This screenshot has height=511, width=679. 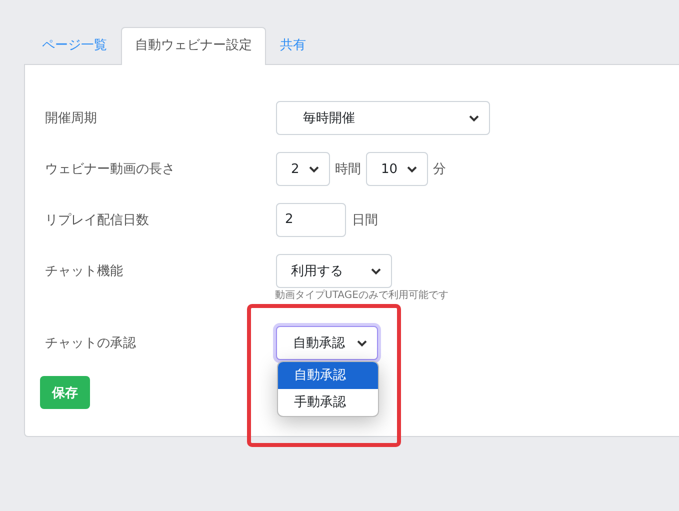 What do you see at coordinates (90, 343) in the screenshot?
I see `field-label: チャットの承認` at bounding box center [90, 343].